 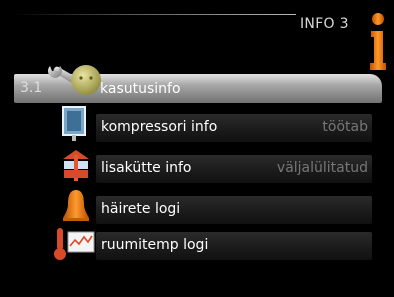 I want to click on menu-item-lisakutte-info: lisakütte info väljalülitatud, so click(x=234, y=169).